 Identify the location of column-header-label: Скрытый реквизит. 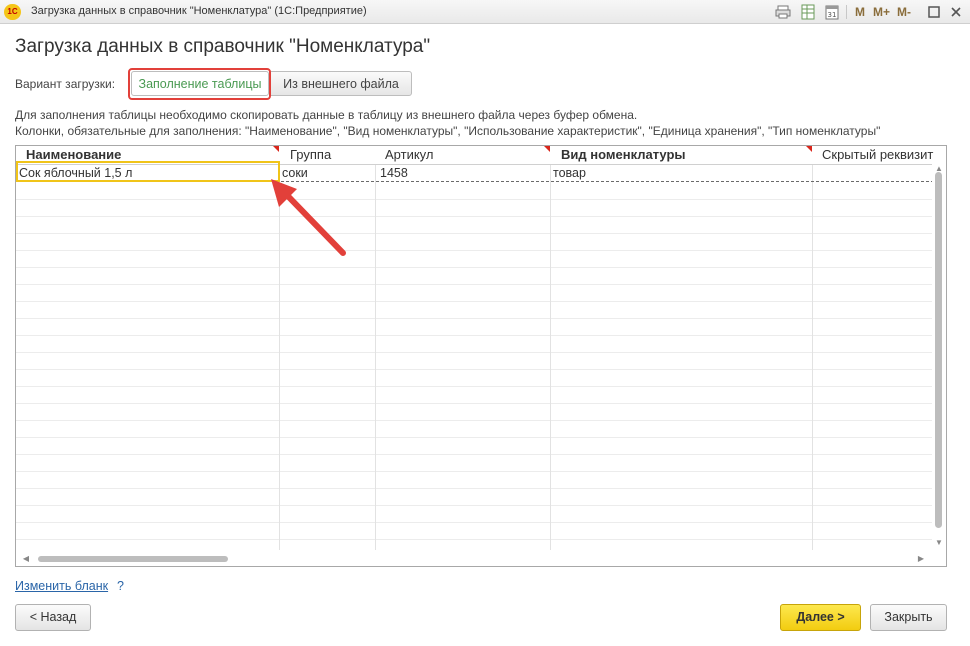
(878, 154).